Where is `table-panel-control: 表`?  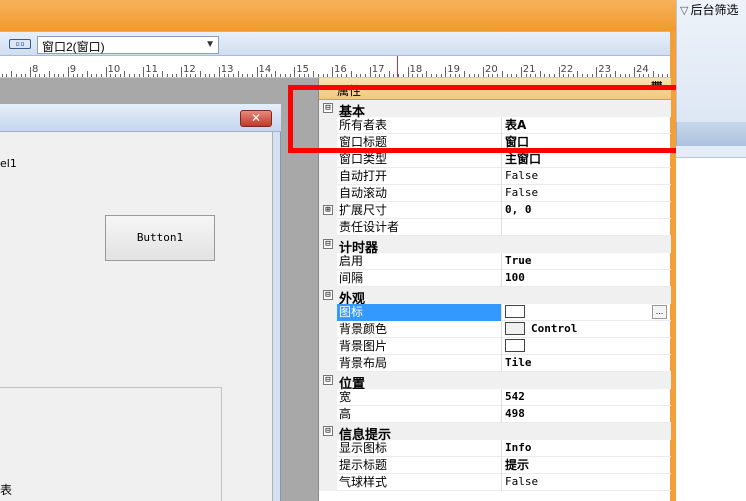
table-panel-control: 表 is located at coordinates (111, 444).